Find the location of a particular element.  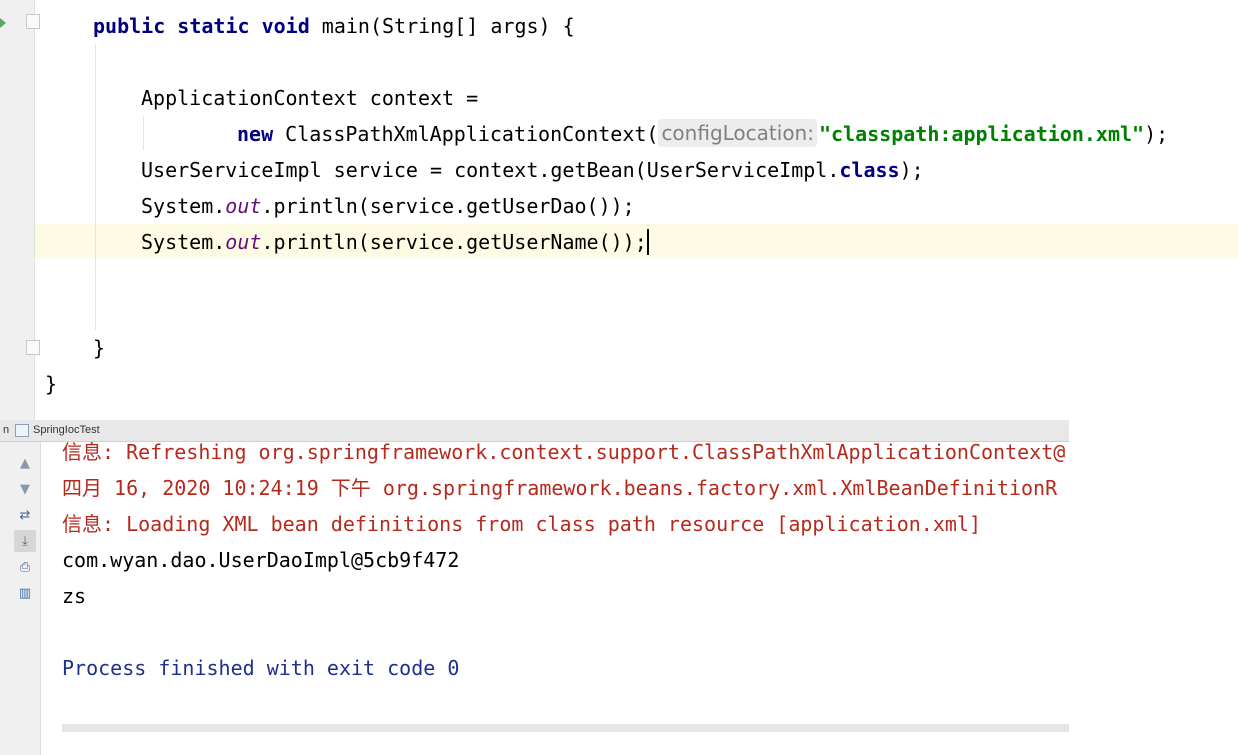

editor-gutter is located at coordinates (20, 210).